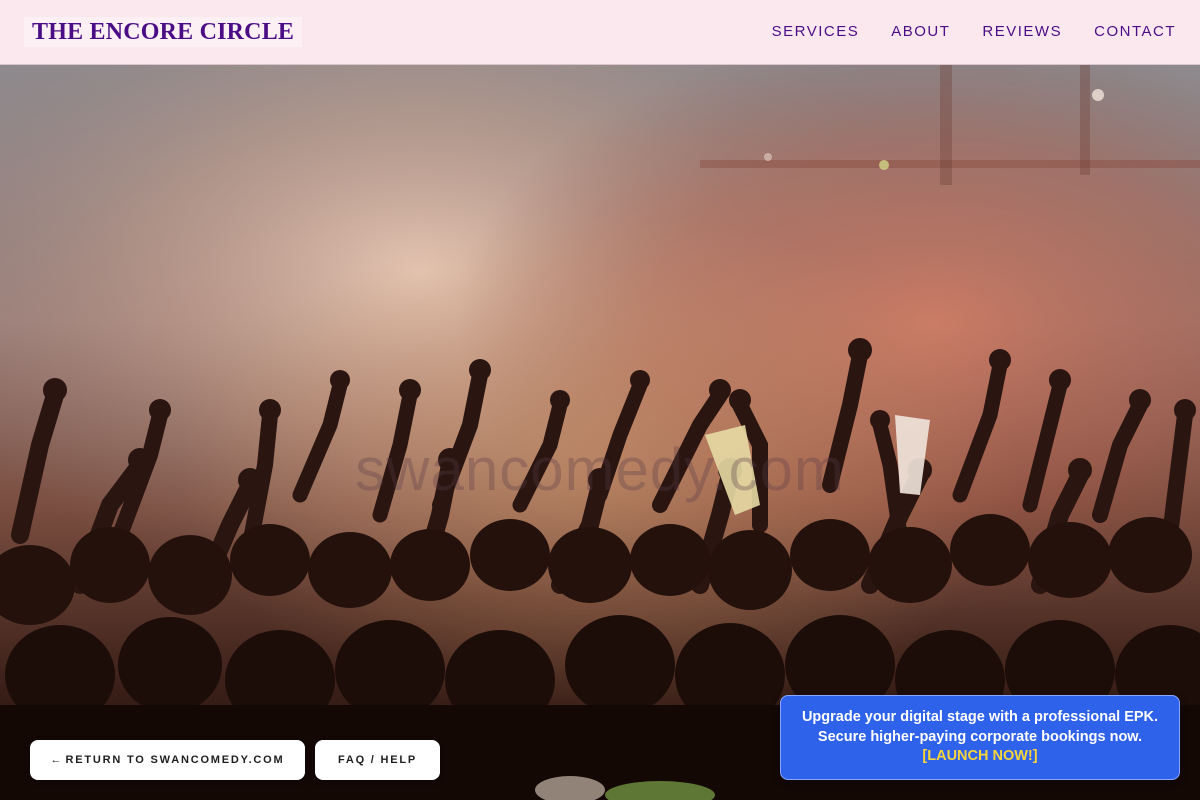  What do you see at coordinates (1022, 32) in the screenshot?
I see `nav-link-reviews: REVIEWS` at bounding box center [1022, 32].